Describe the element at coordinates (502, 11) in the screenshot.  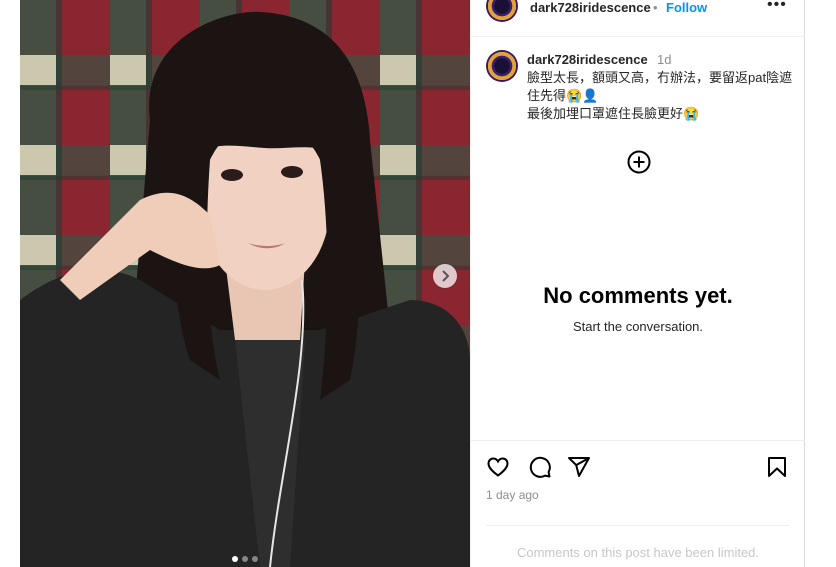
I see `author-avatar` at that location.